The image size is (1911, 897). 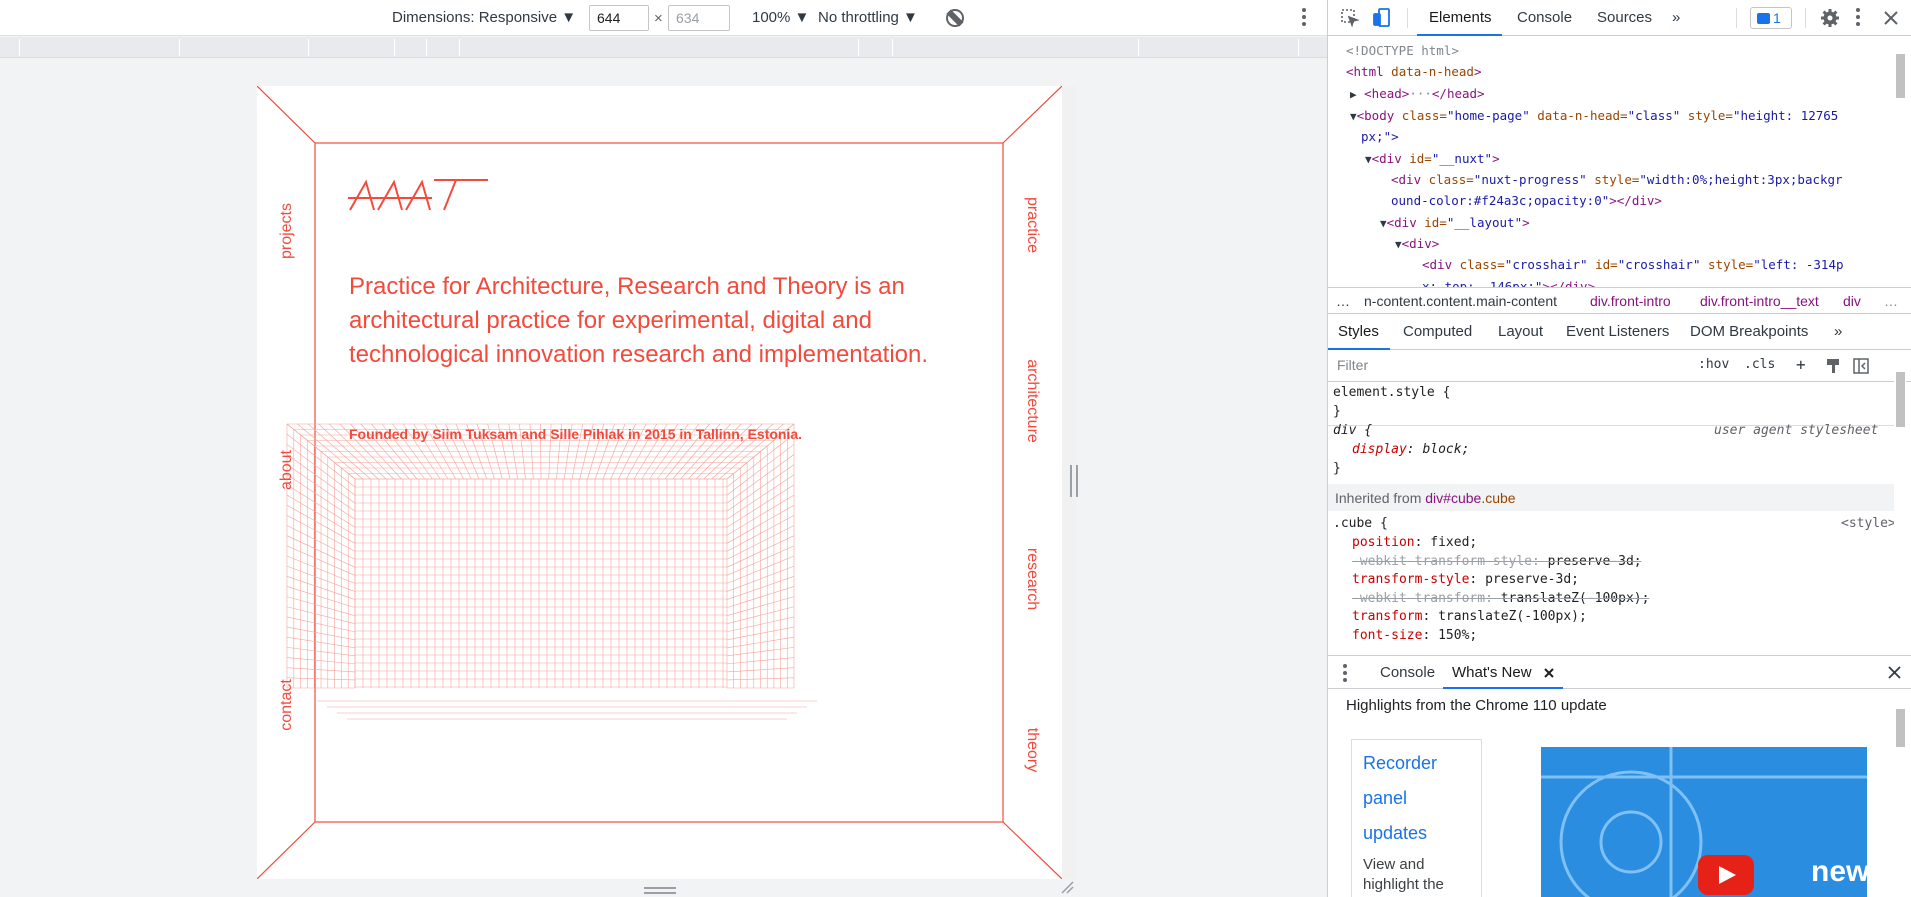 What do you see at coordinates (1417, 244) in the screenshot?
I see `dom-node-div: ▼<div>` at bounding box center [1417, 244].